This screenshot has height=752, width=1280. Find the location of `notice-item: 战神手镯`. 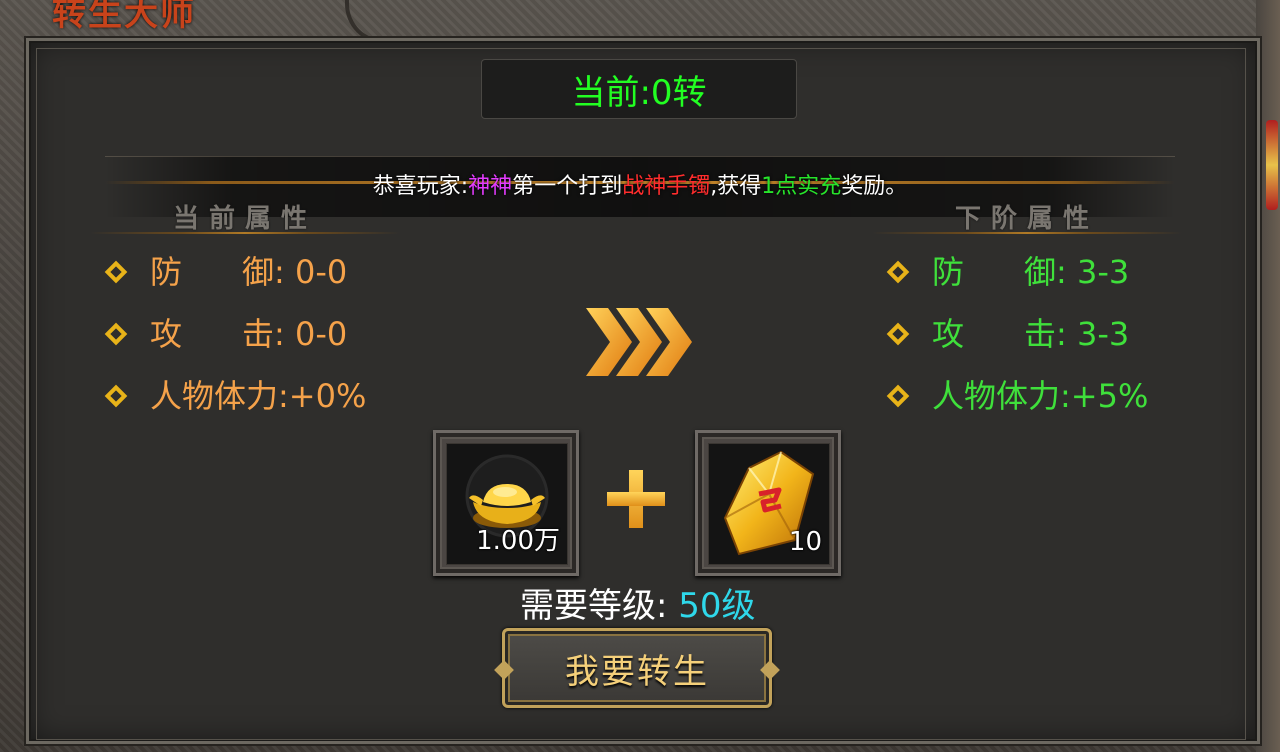

notice-item: 战神手镯 is located at coordinates (666, 186).